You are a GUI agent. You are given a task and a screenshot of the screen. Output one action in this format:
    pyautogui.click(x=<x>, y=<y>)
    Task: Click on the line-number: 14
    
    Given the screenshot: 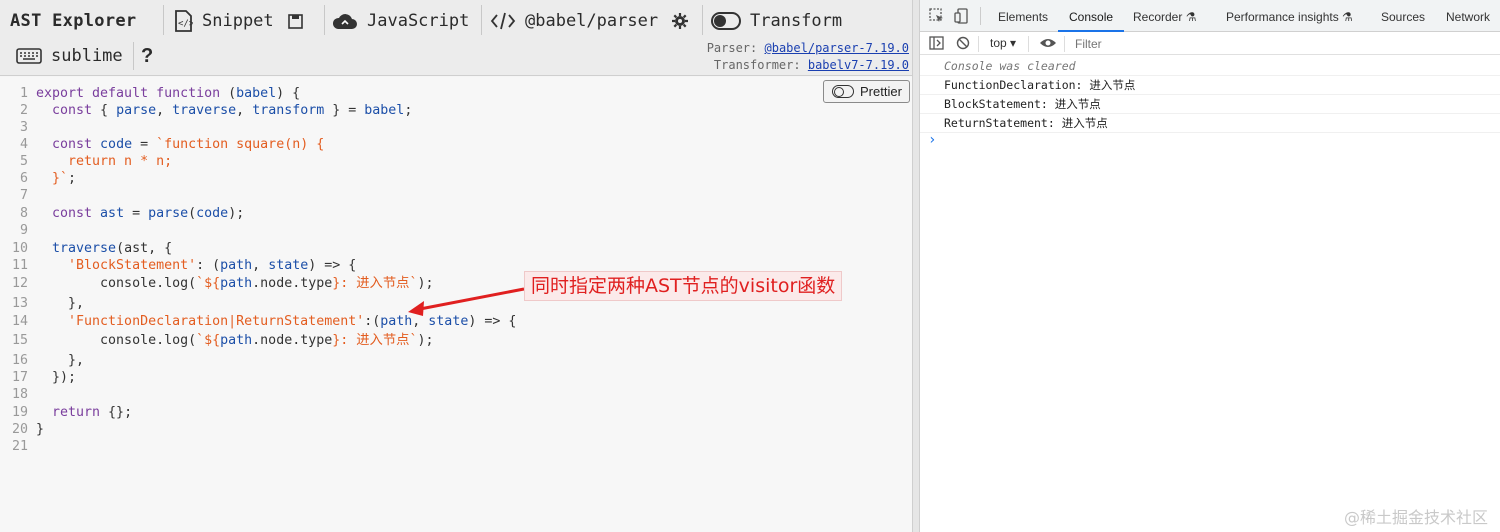 What is the action you would take?
    pyautogui.click(x=19, y=321)
    